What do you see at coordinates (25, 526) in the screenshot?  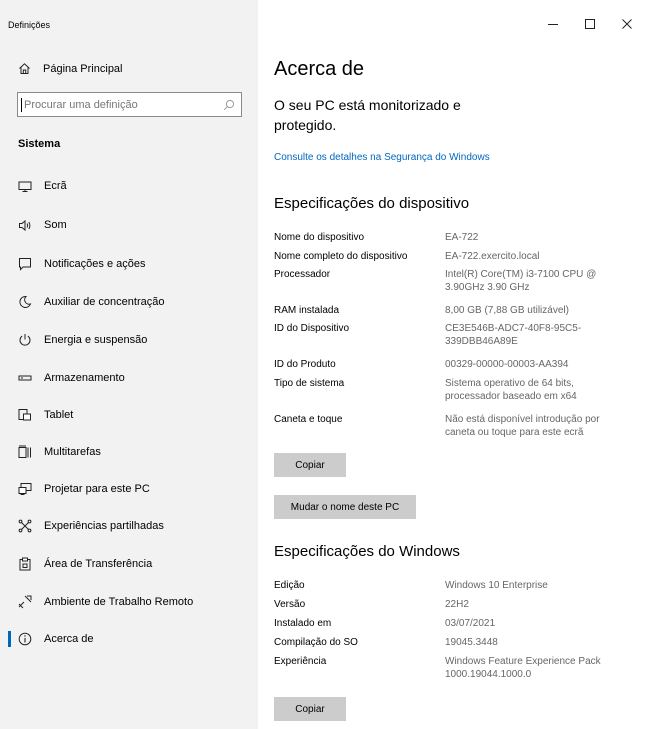 I see `shared-icon` at bounding box center [25, 526].